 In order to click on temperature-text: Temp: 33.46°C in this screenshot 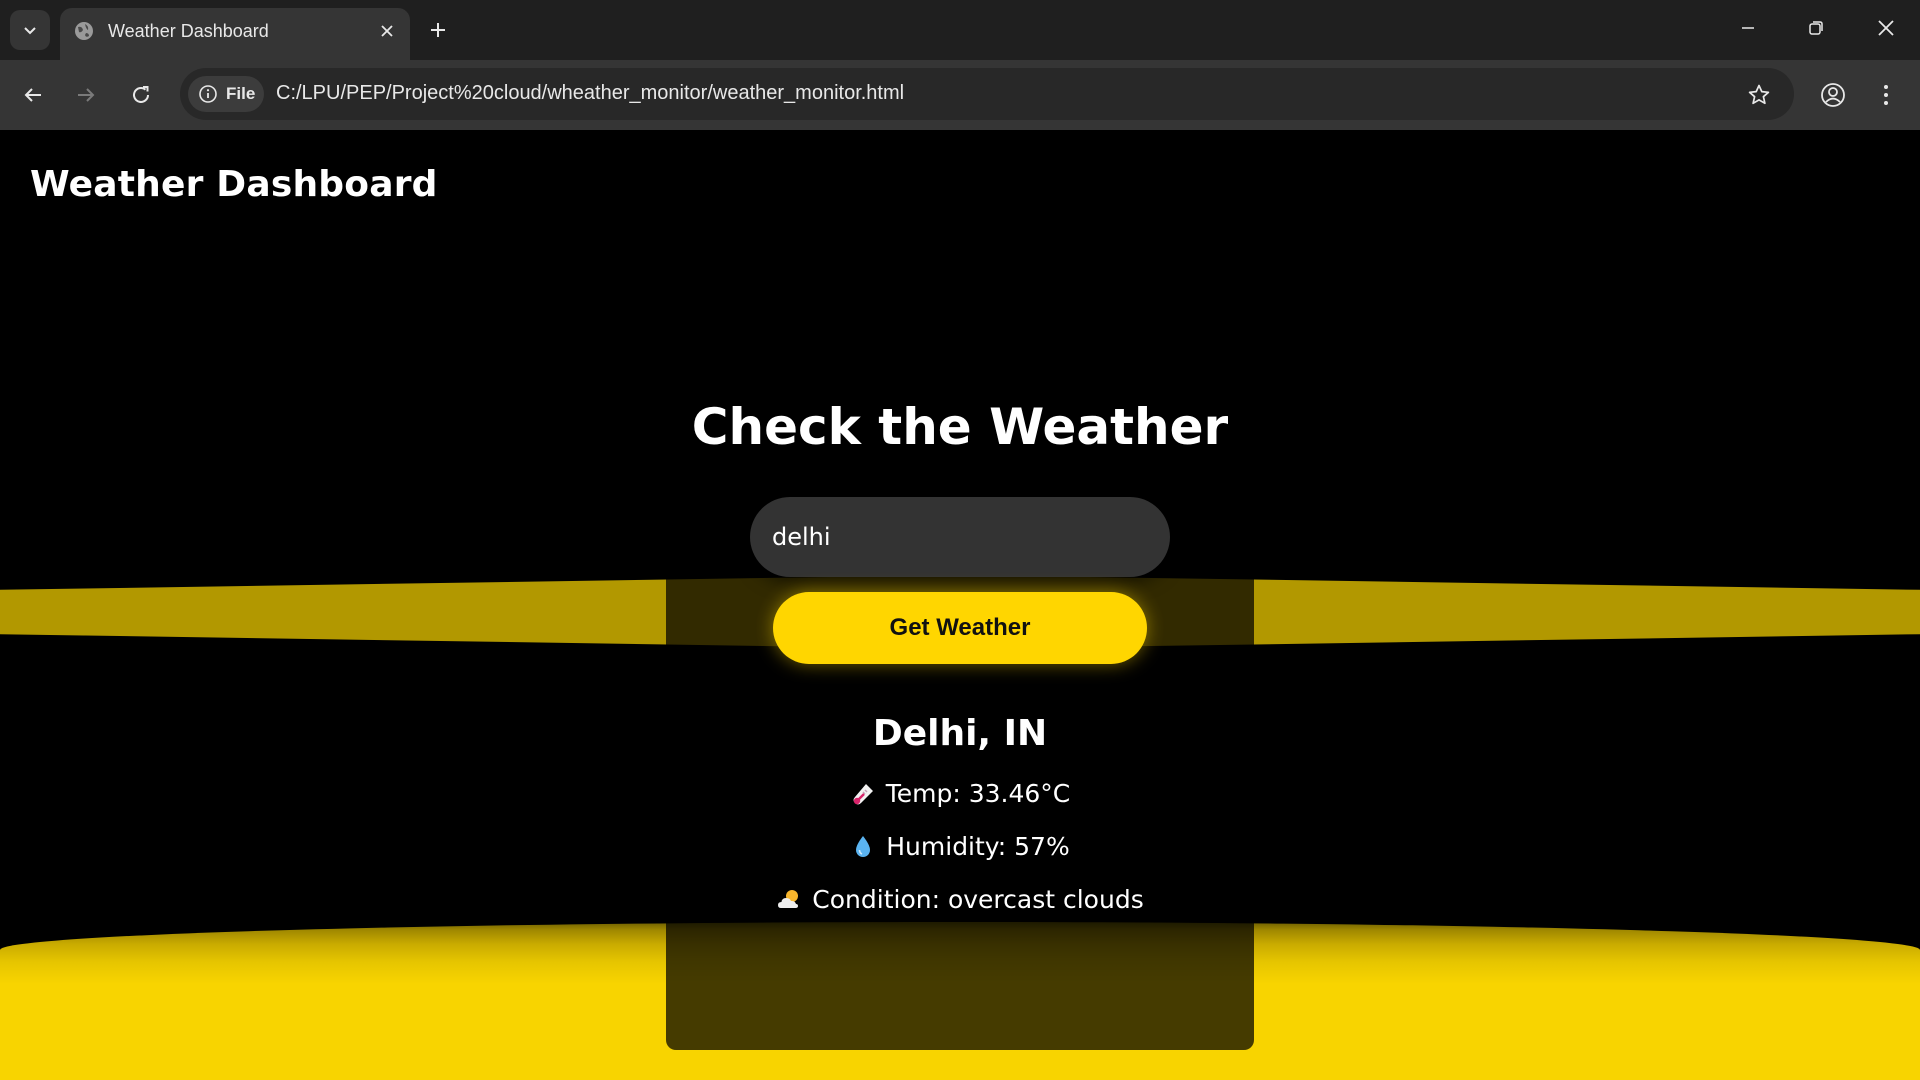, I will do `click(978, 793)`.